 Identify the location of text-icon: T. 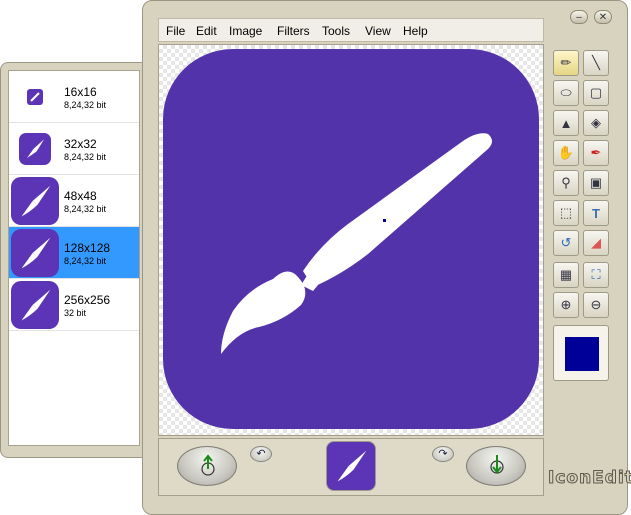
(596, 213).